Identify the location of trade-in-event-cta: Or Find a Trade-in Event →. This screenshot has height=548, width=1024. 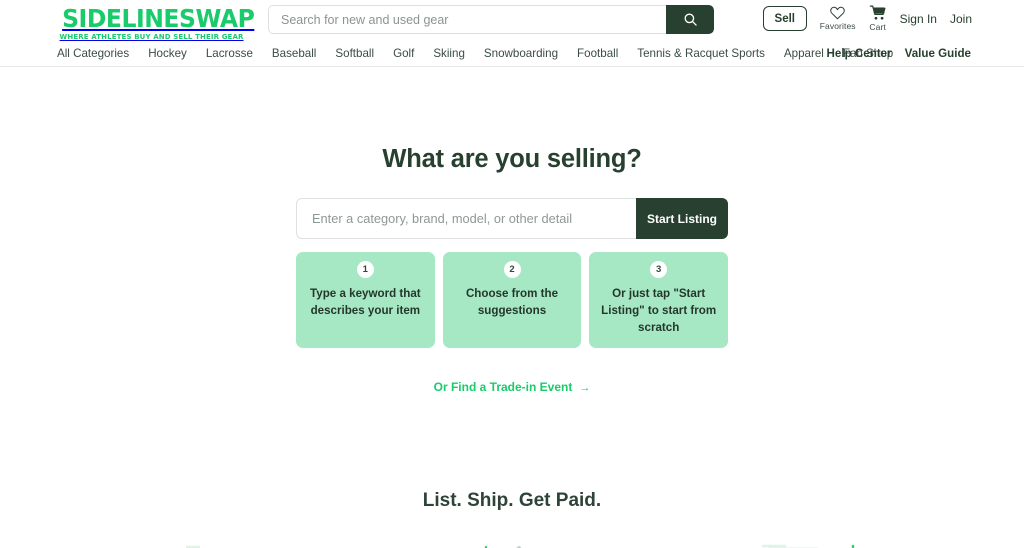
(512, 387).